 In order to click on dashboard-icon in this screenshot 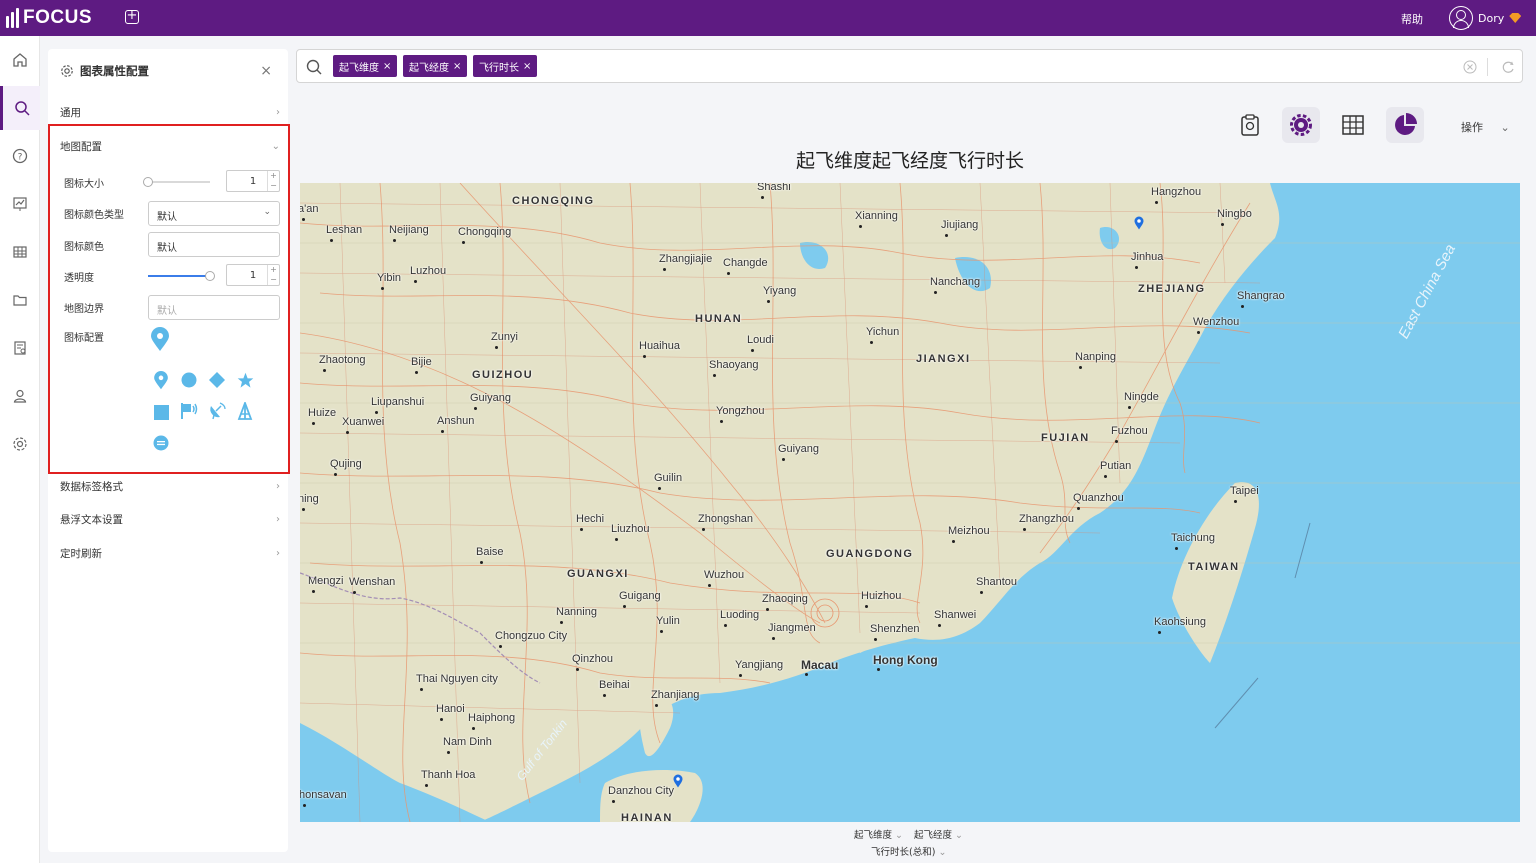, I will do `click(20, 204)`.